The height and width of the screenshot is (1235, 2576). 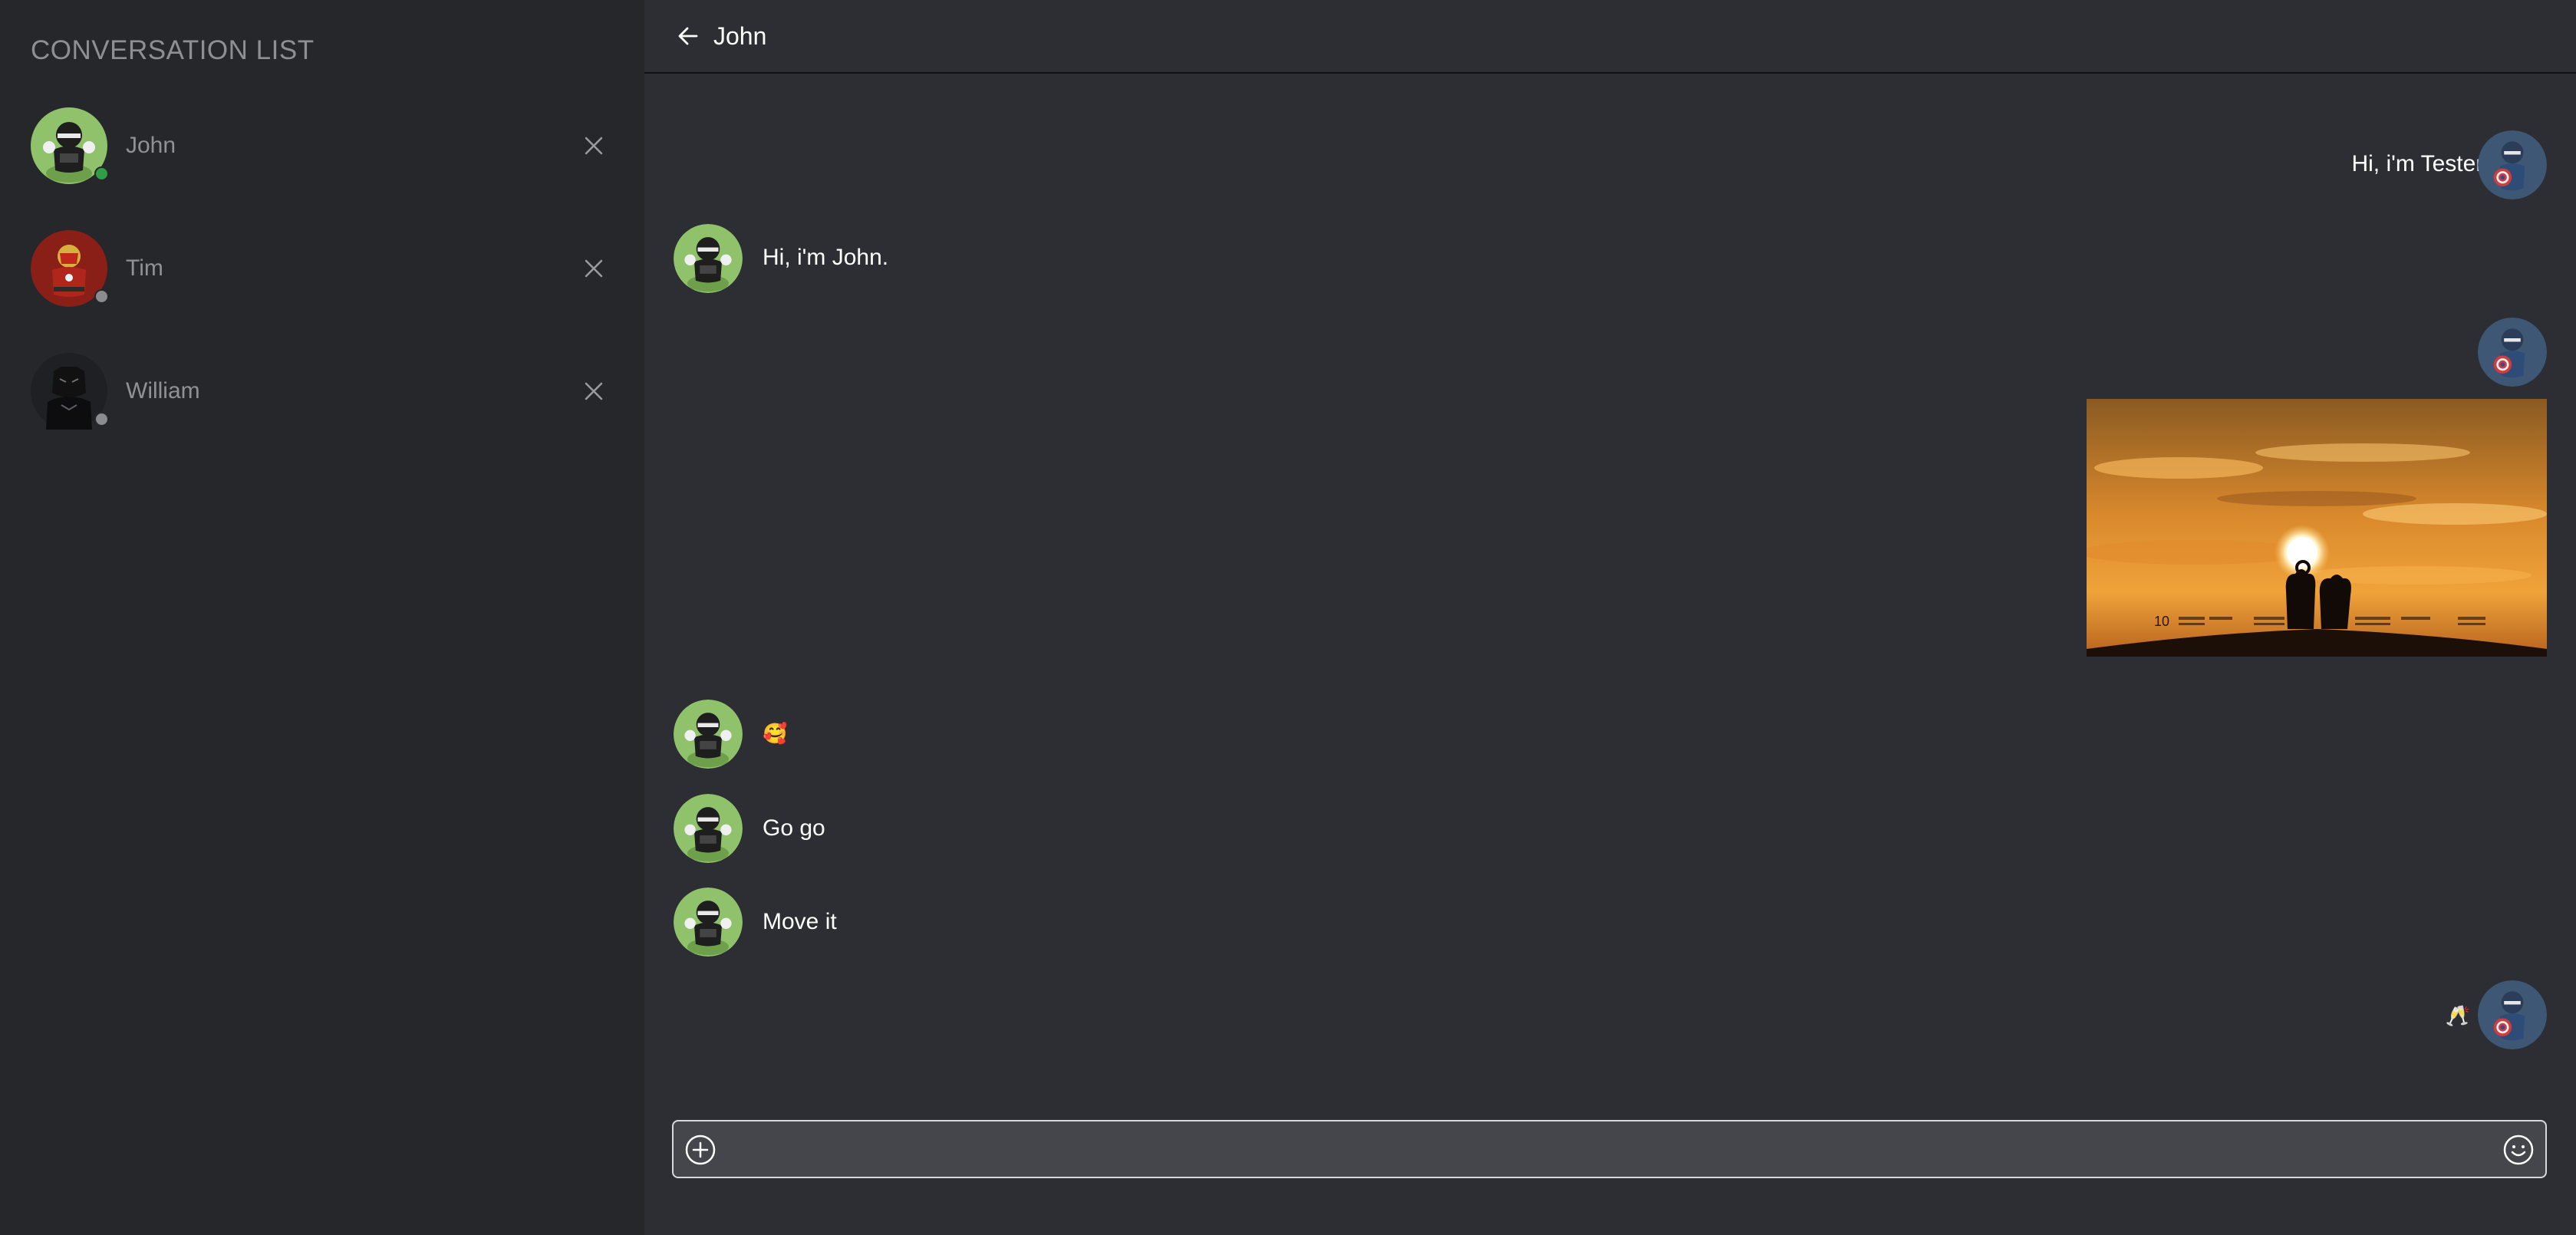 I want to click on conversation-item-william: William, so click(x=322, y=391).